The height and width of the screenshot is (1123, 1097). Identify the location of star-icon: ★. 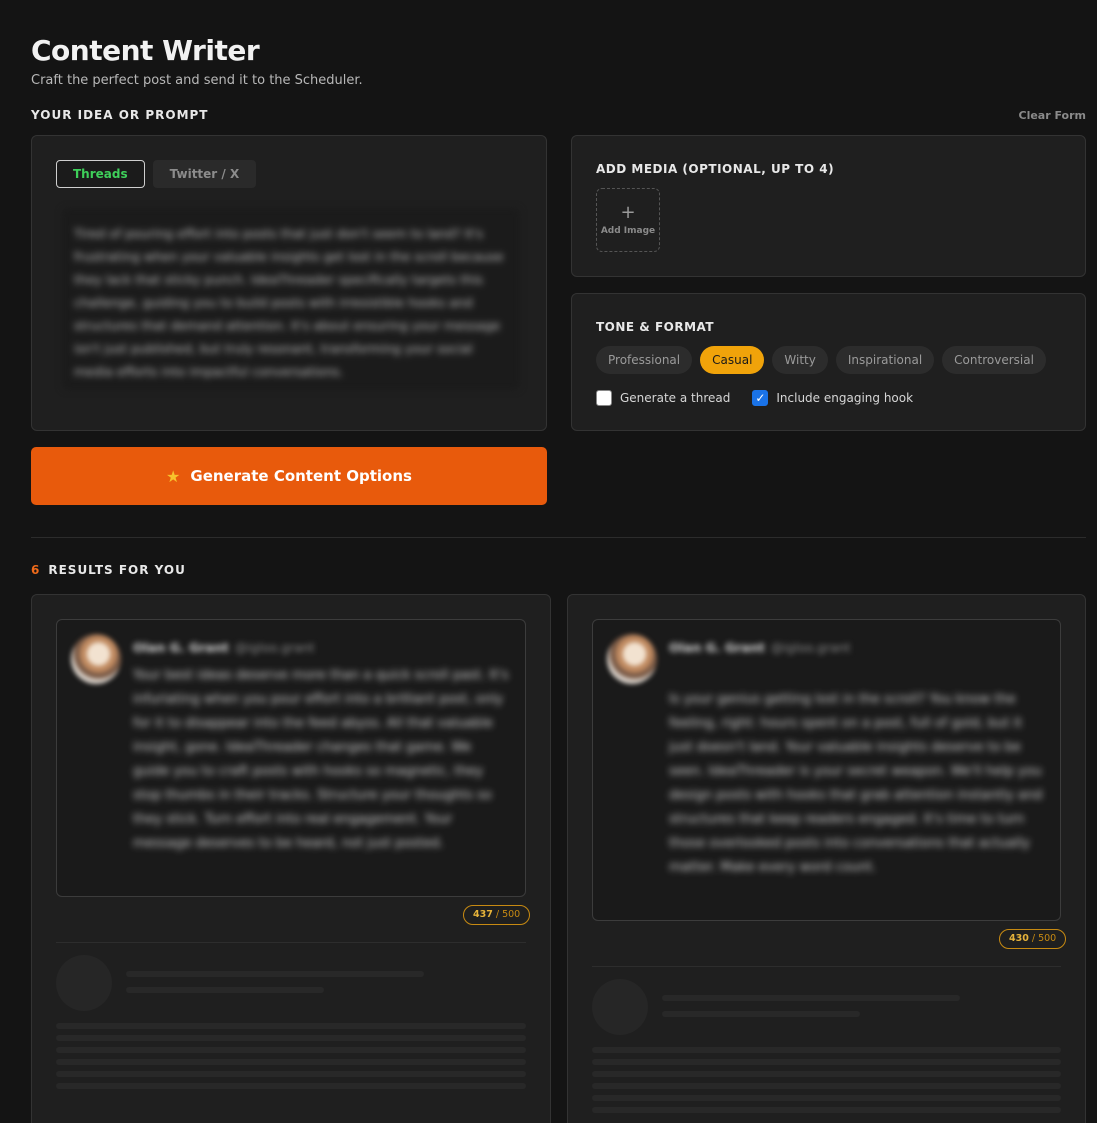
(173, 476).